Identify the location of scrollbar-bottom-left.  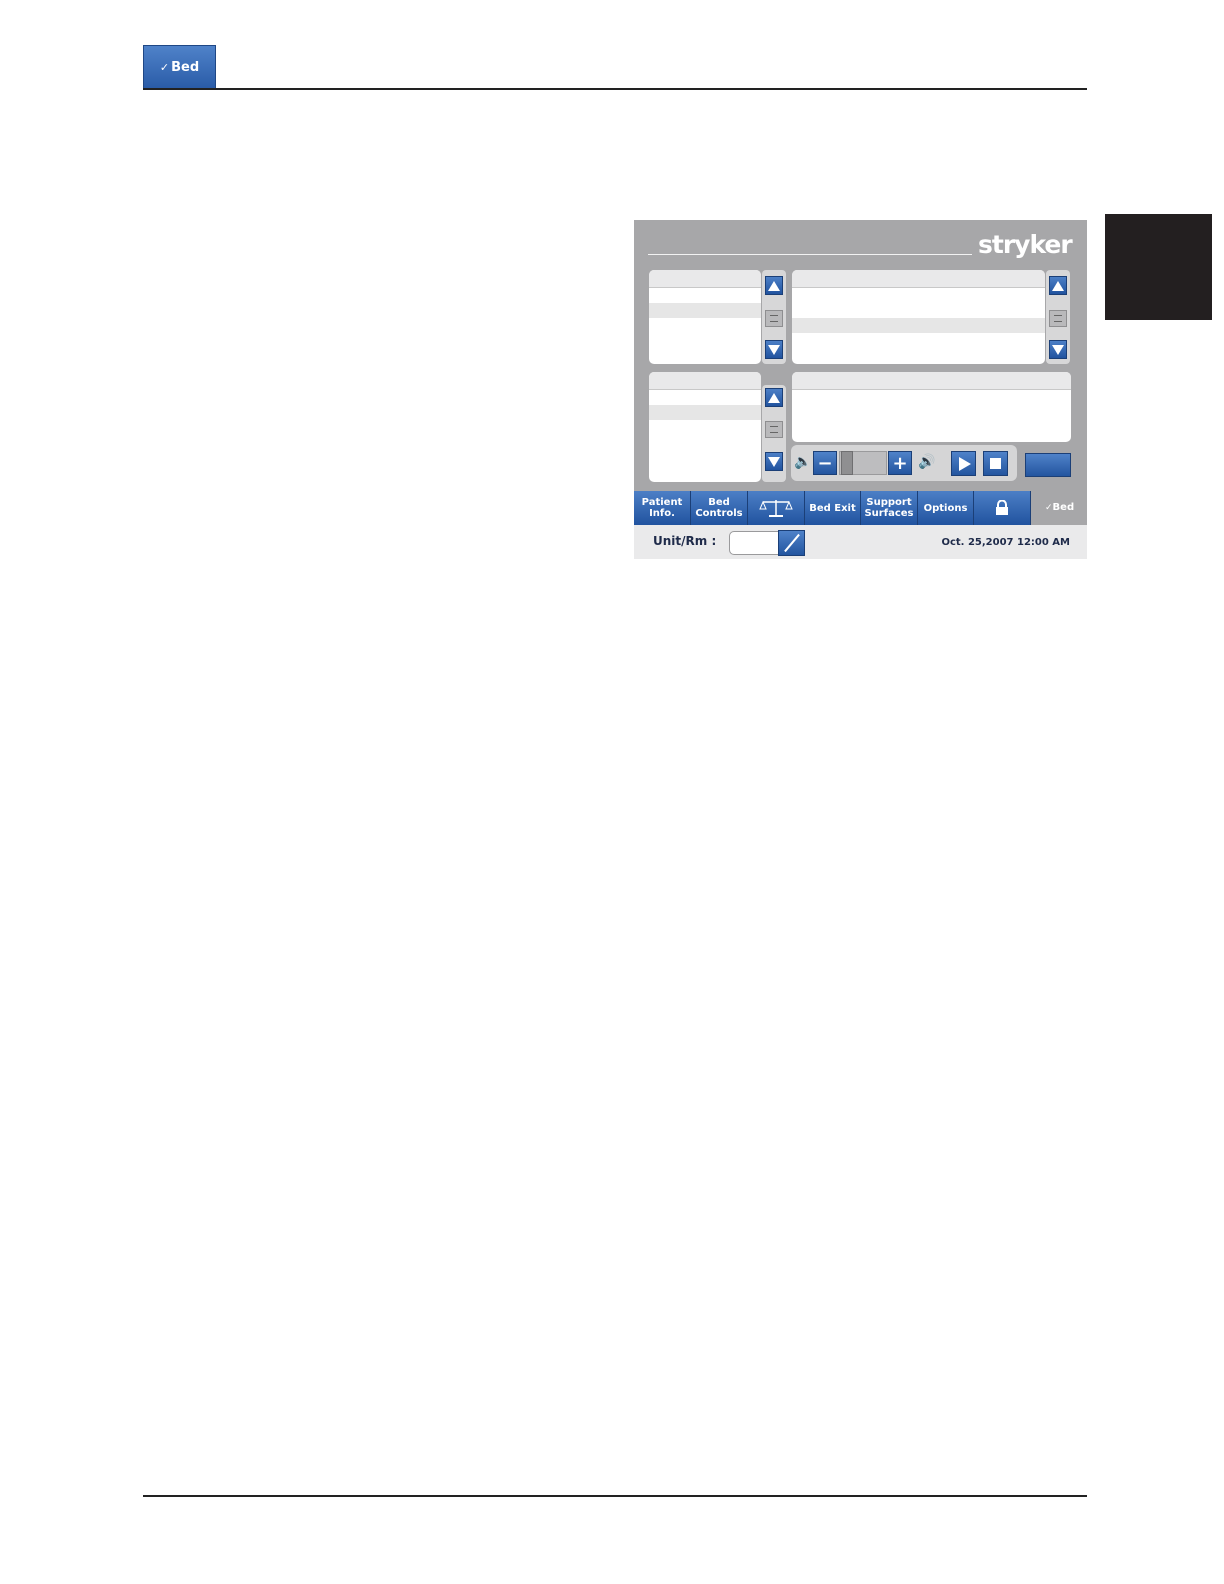
(774, 433).